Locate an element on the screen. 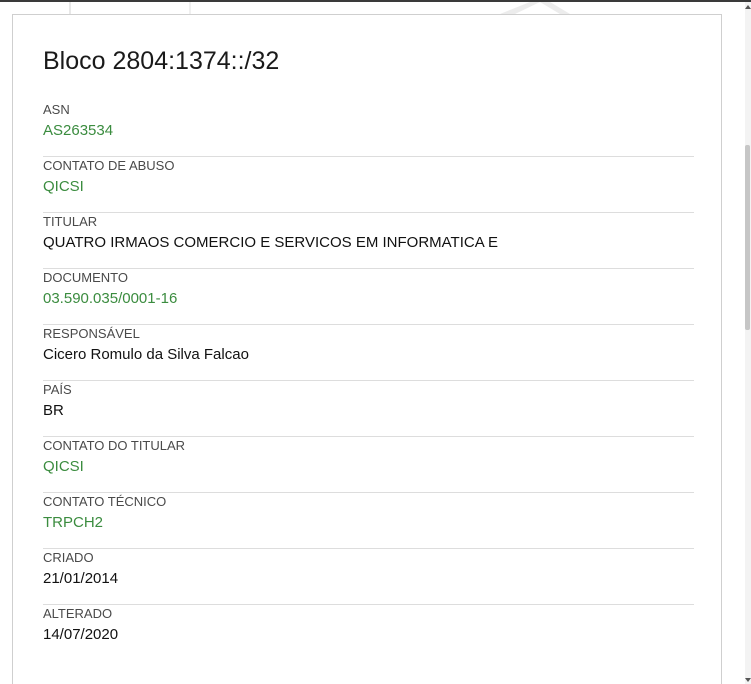 This screenshot has height=684, width=751. field-label: CONTATO DO TITULAR is located at coordinates (114, 445).